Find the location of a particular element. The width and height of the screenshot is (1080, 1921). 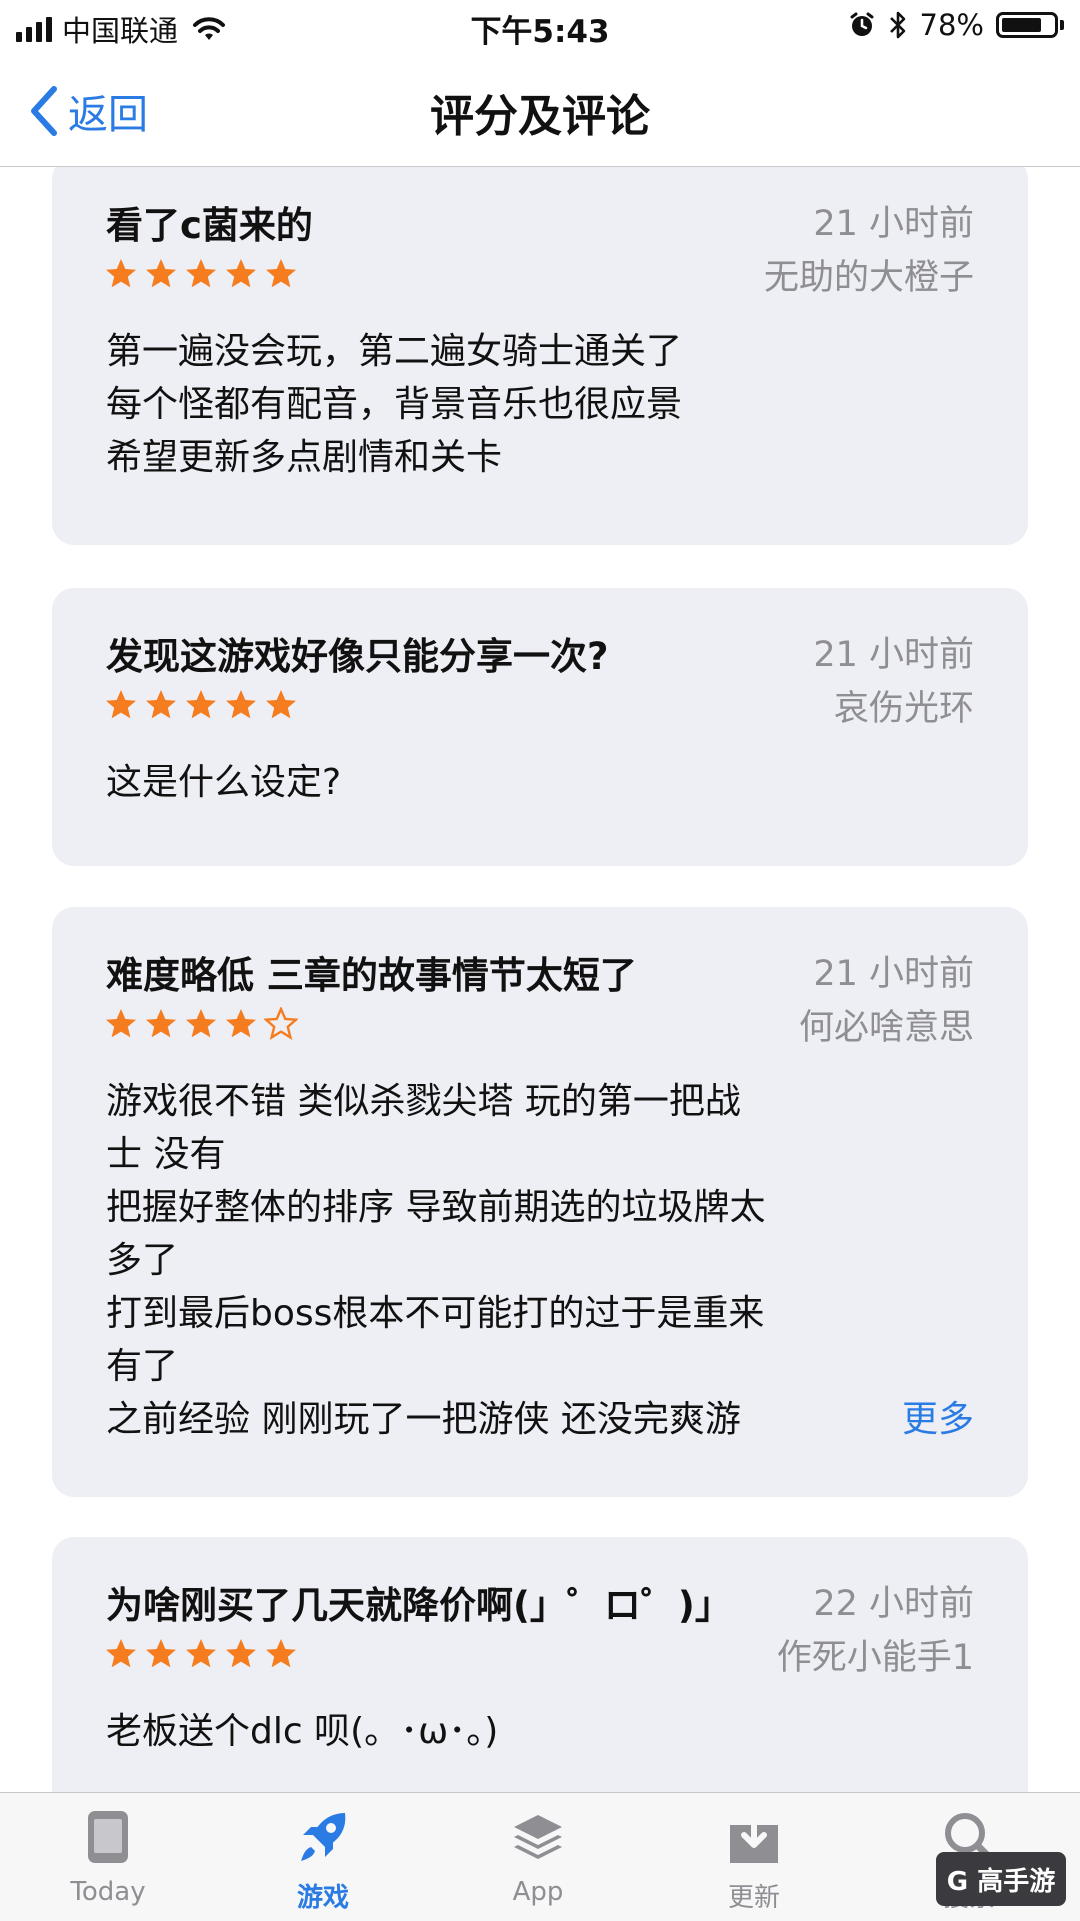

tab-updates: 更新 is located at coordinates (754, 1857).